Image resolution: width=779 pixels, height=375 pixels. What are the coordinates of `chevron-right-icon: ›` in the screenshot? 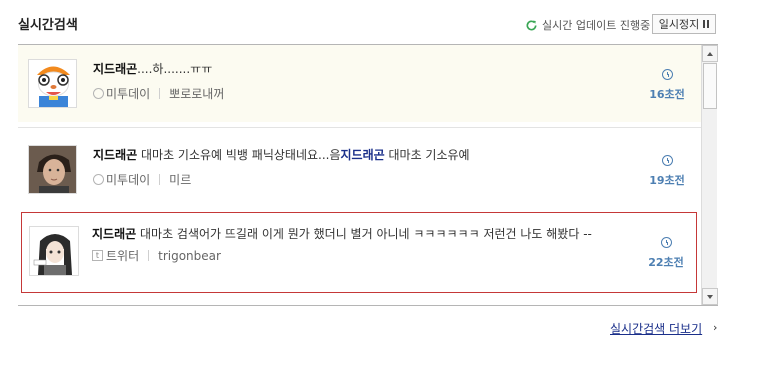 It's located at (715, 327).